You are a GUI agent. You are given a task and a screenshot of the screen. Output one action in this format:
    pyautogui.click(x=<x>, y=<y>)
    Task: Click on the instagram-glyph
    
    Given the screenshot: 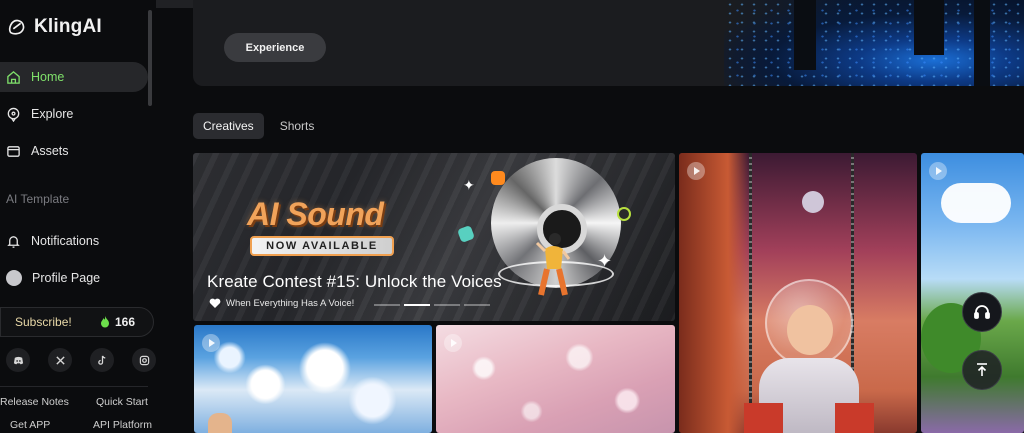 What is the action you would take?
    pyautogui.click(x=144, y=360)
    